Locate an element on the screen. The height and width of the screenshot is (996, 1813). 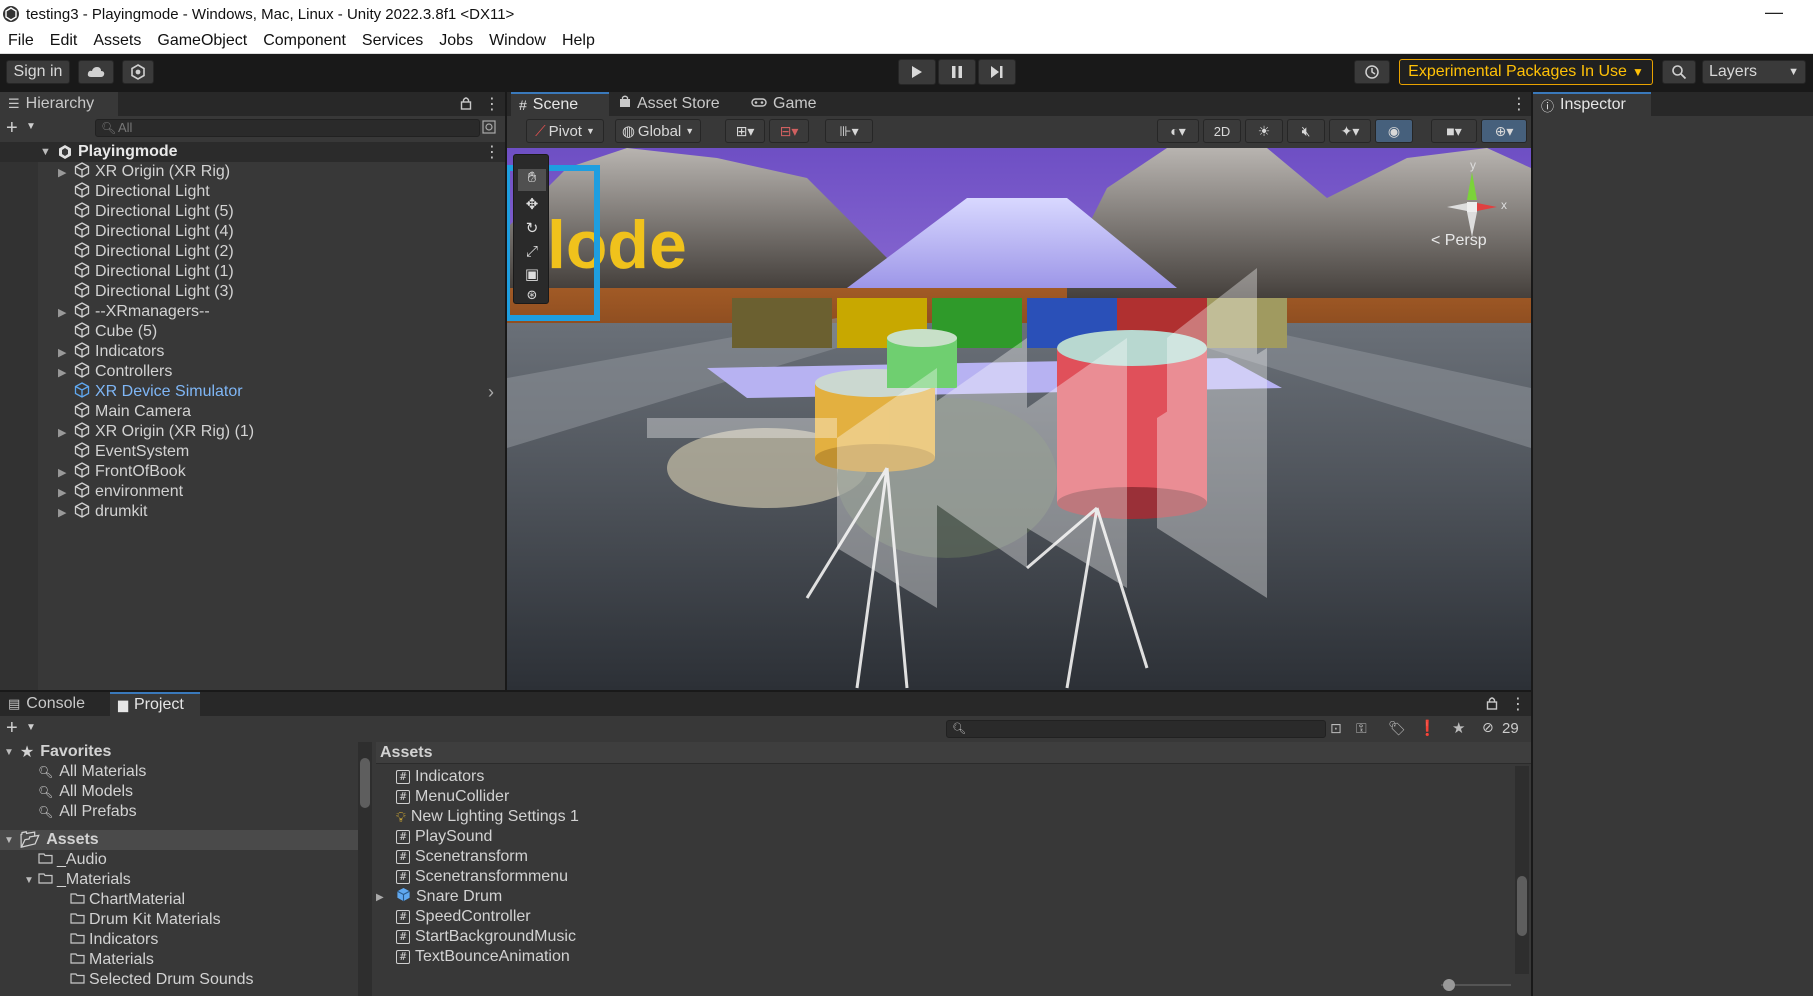
menu-gameobject: GameObject is located at coordinates (202, 41).